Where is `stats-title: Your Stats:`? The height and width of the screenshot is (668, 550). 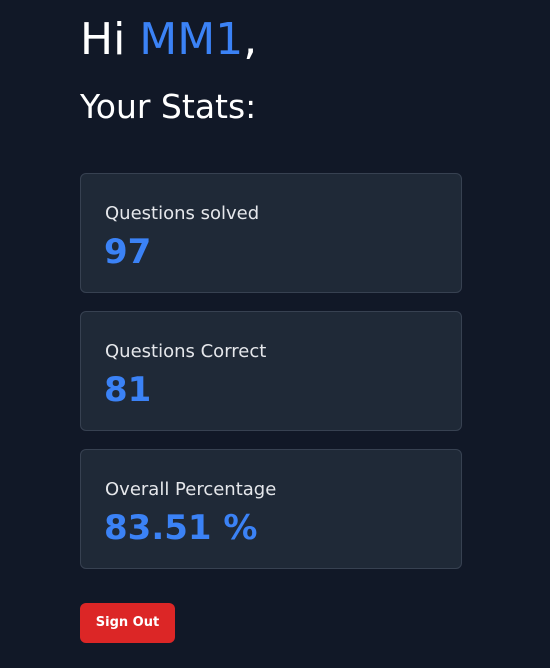
stats-title: Your Stats: is located at coordinates (168, 106).